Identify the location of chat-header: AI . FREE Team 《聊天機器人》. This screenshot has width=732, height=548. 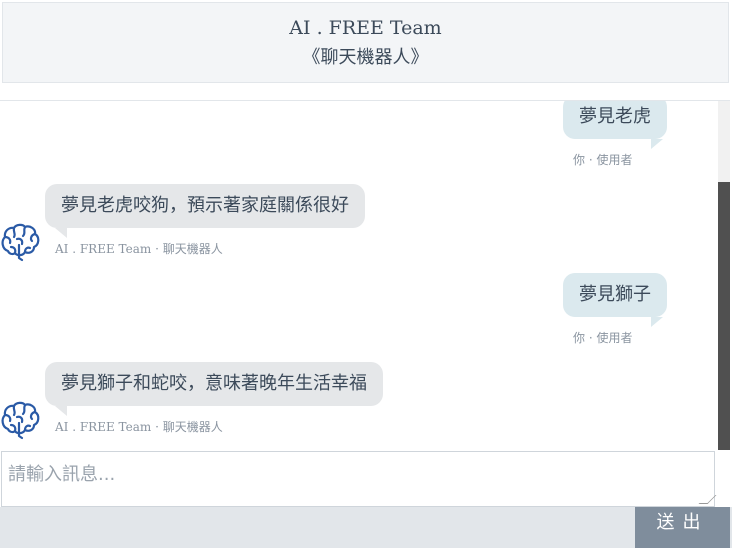
(365, 42).